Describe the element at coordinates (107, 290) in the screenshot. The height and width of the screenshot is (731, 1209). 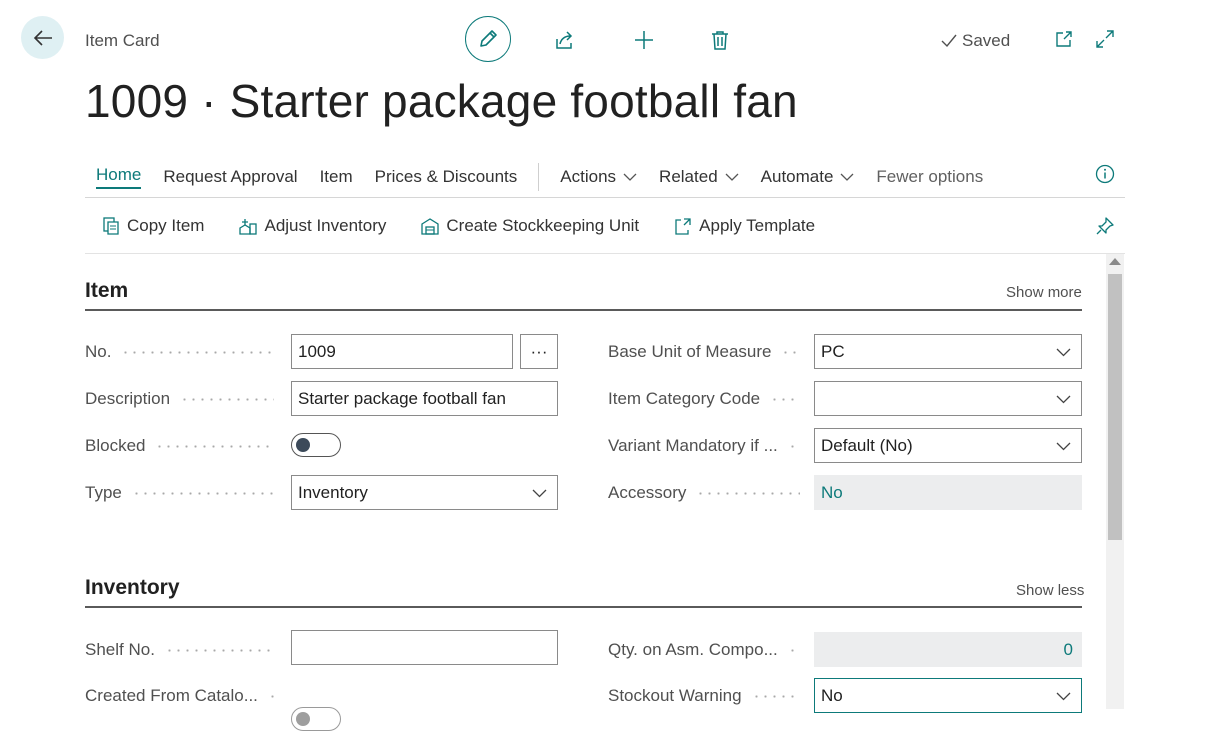
I see `section-title-item: Item` at that location.